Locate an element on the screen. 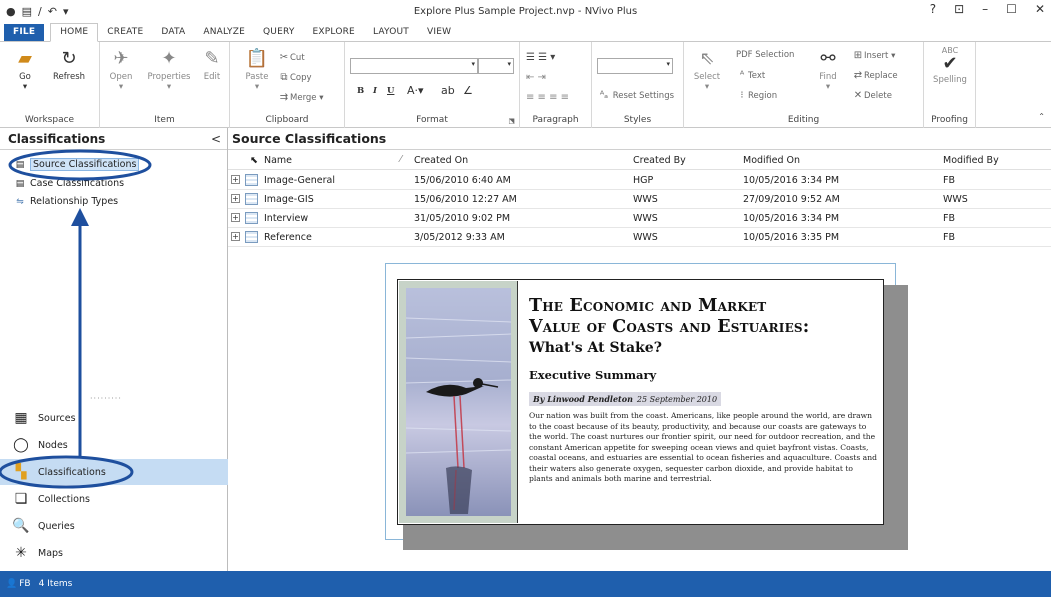 Image resolution: width=1051 pixels, height=597 pixels. italic-button: I is located at coordinates (375, 91).